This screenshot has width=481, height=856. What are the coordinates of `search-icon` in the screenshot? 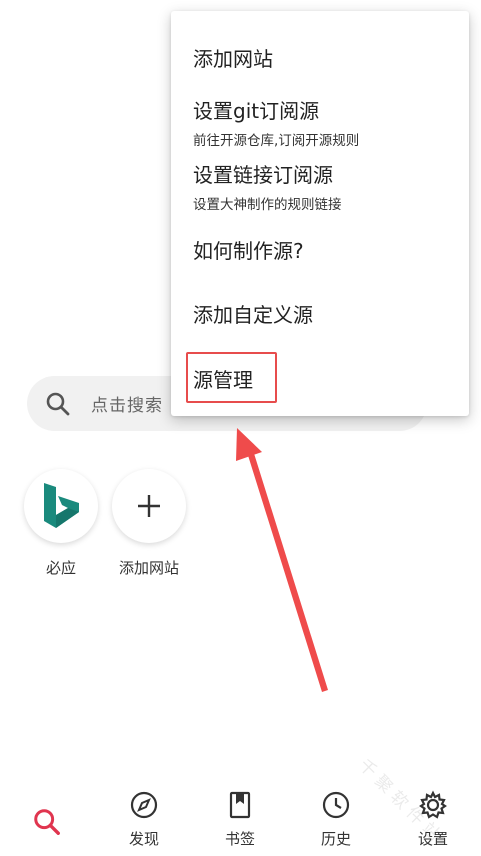 It's located at (47, 822).